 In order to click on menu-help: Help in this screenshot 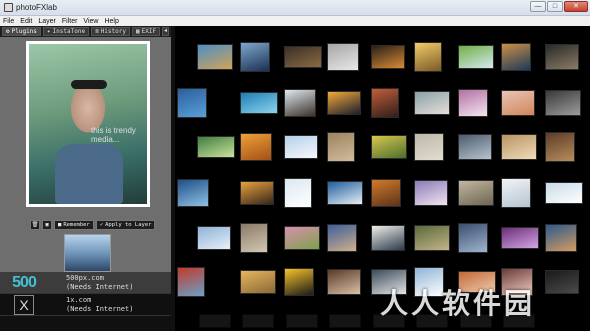, I will do `click(111, 21)`.